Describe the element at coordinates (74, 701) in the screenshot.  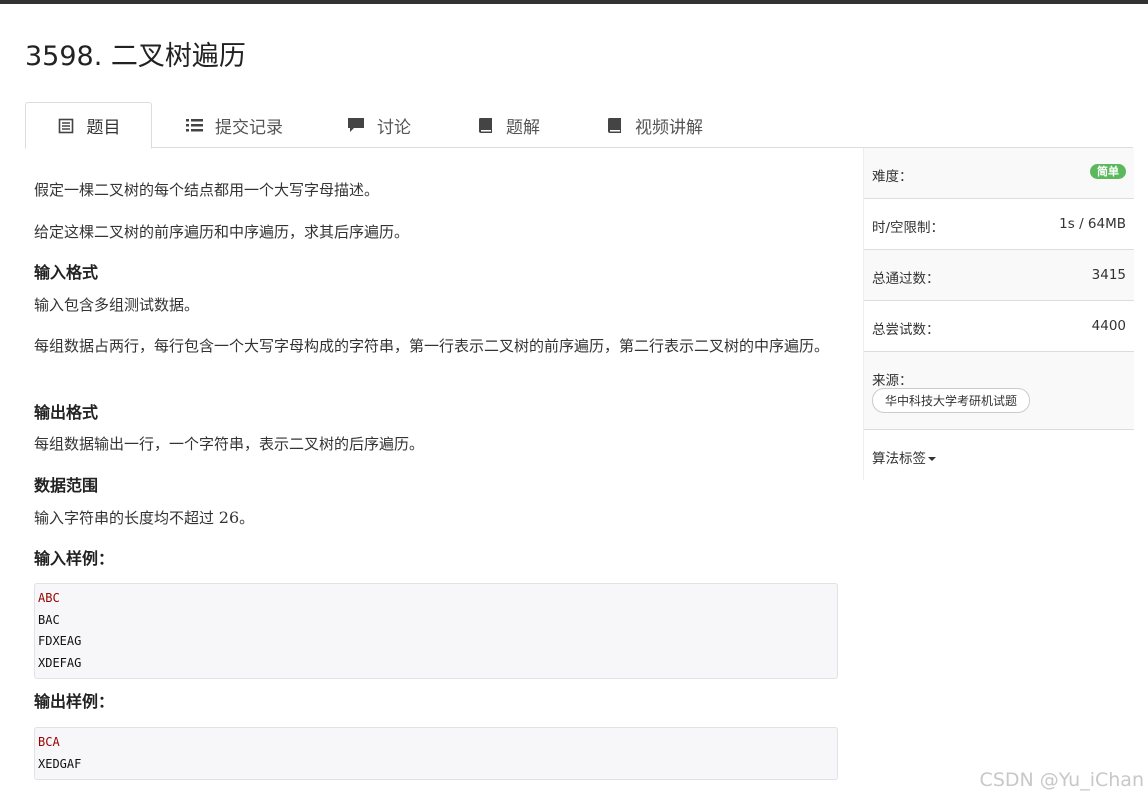
I see `sample-output-heading: 输出样例：` at that location.